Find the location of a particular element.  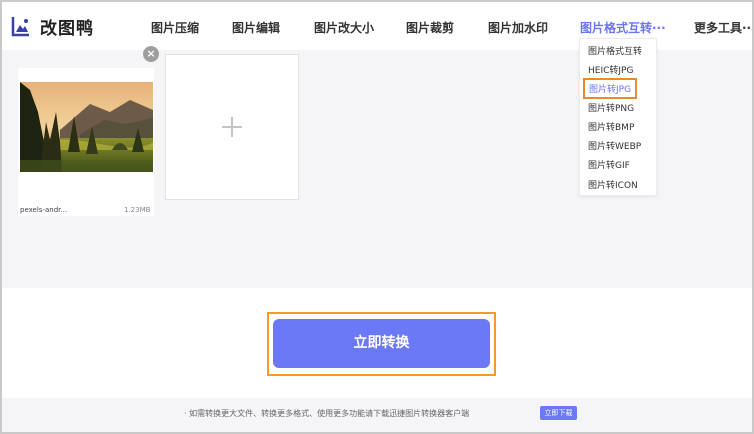

nav-image-watermark: 图片加水印 is located at coordinates (518, 27).